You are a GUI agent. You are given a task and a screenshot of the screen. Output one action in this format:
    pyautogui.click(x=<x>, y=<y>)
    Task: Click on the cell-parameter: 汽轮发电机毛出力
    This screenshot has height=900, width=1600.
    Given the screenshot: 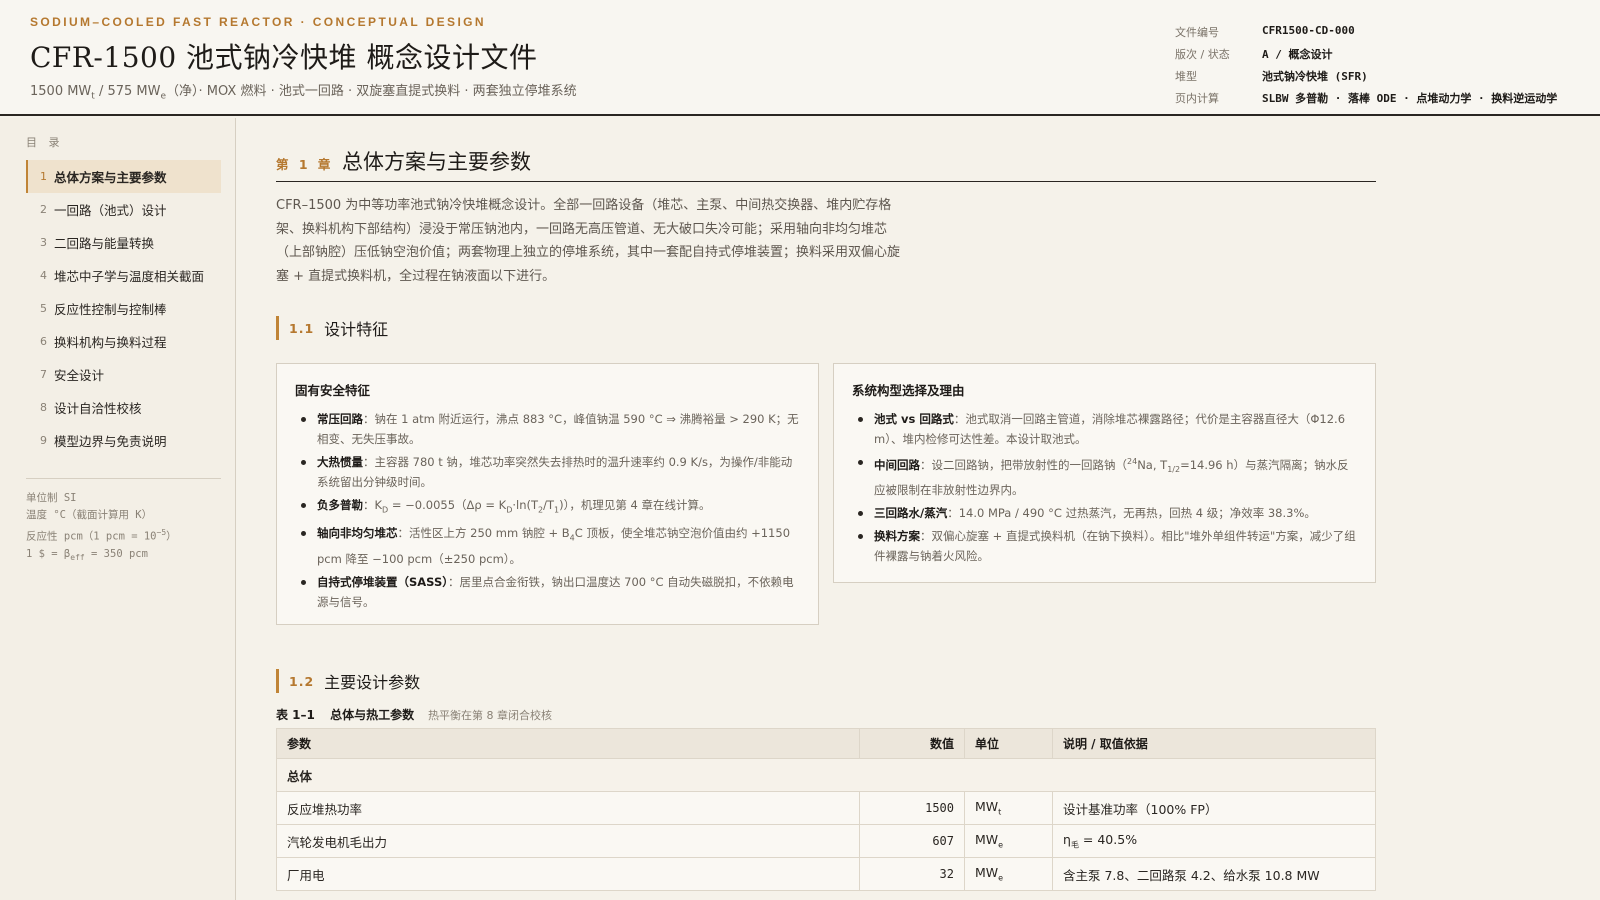 What is the action you would take?
    pyautogui.click(x=568, y=841)
    